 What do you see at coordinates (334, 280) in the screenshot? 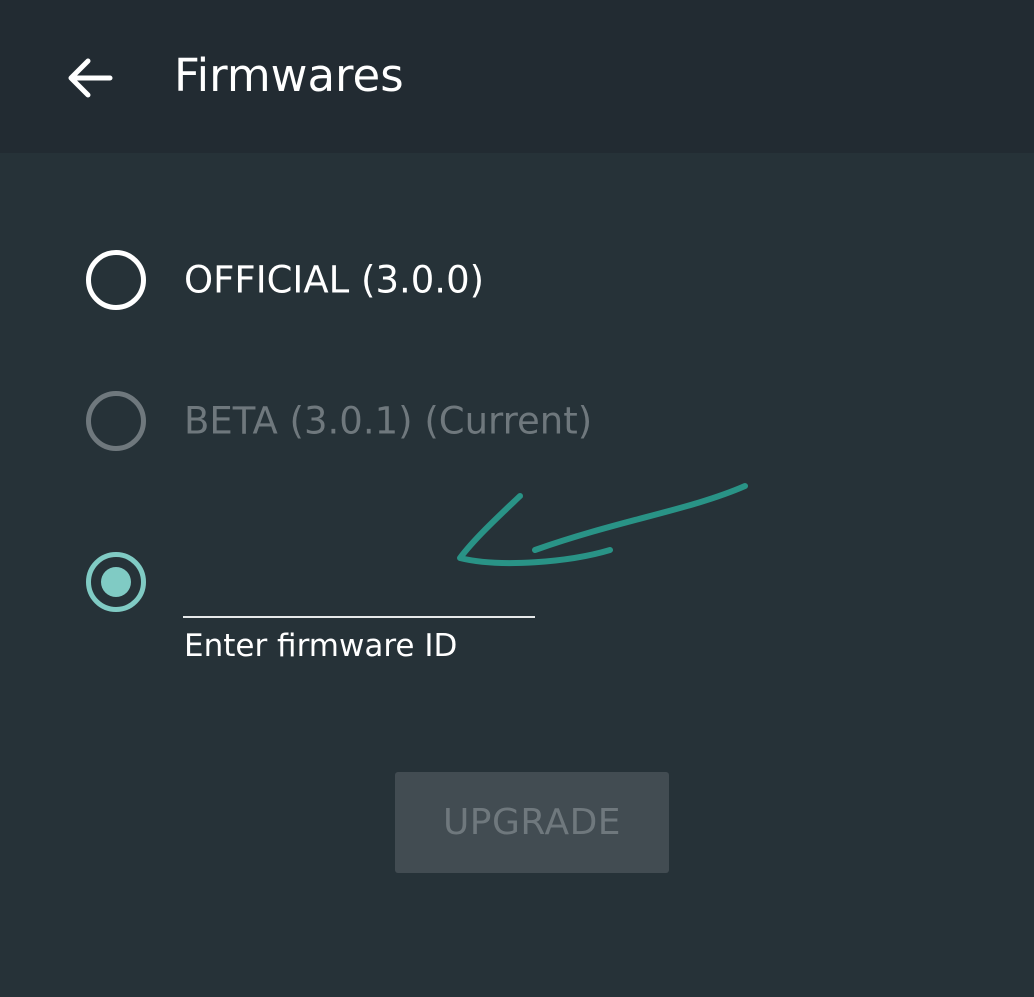
I see `radio-label-official: OFFICIAL (3.0.0)` at bounding box center [334, 280].